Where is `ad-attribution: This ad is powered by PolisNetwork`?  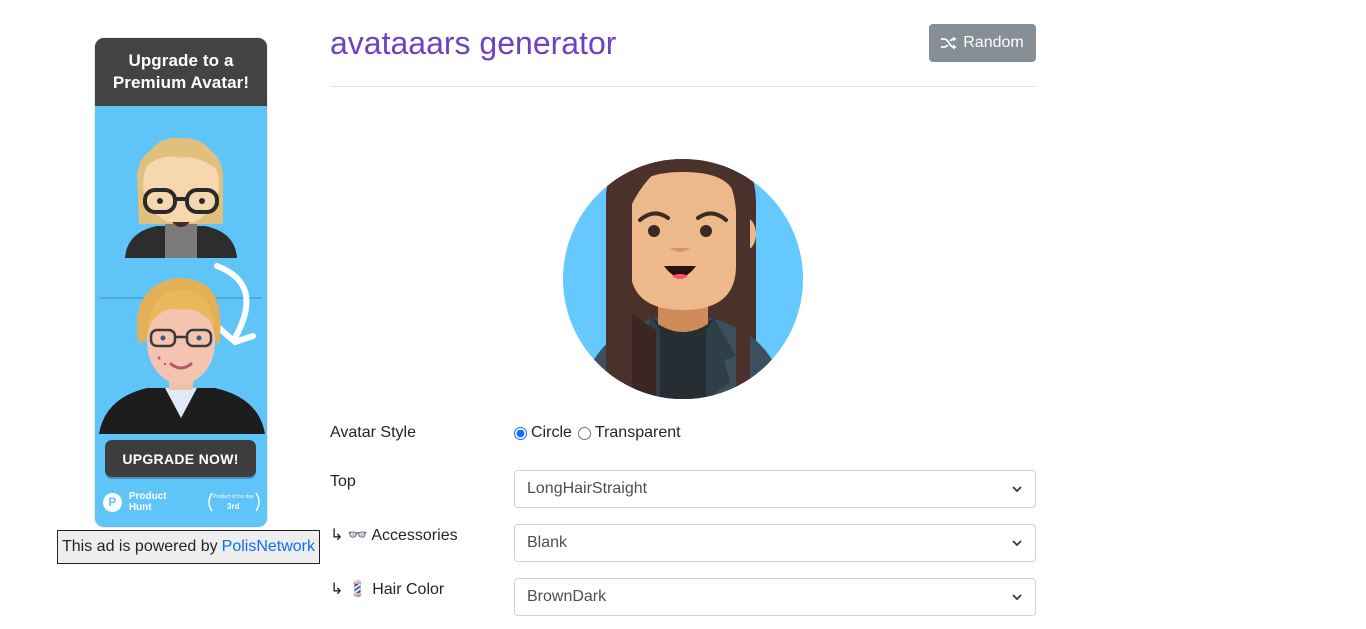
ad-attribution: This ad is powered by PolisNetwork is located at coordinates (188, 547).